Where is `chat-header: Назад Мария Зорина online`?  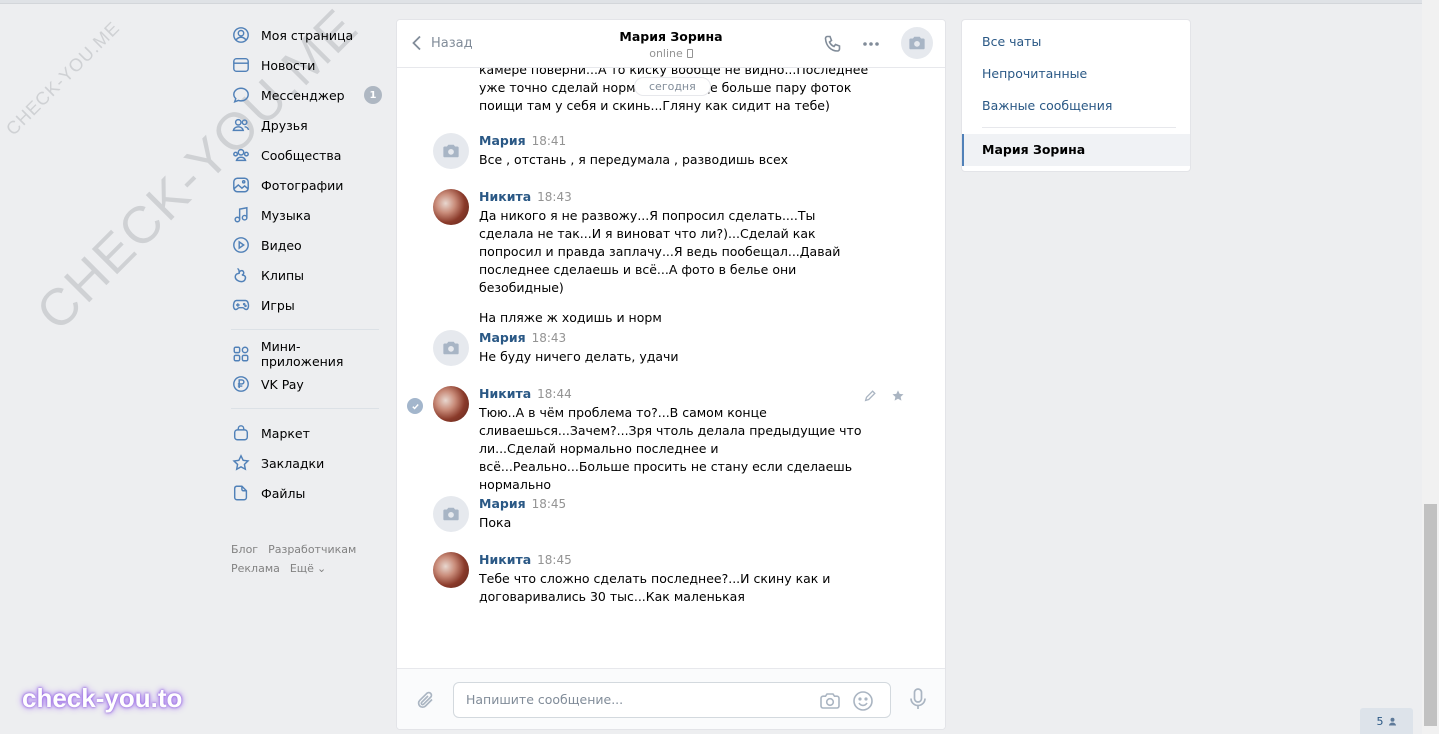 chat-header: Назад Мария Зорина online is located at coordinates (671, 44).